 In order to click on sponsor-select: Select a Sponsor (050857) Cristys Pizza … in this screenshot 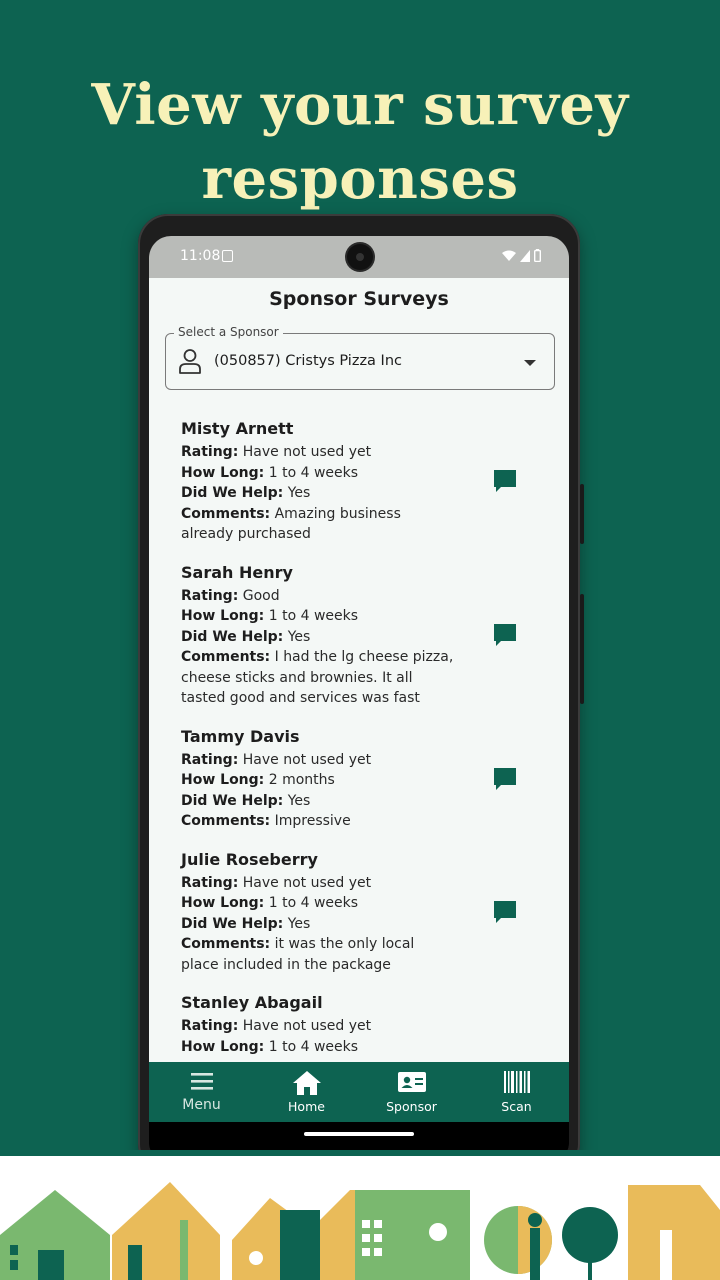, I will do `click(360, 357)`.